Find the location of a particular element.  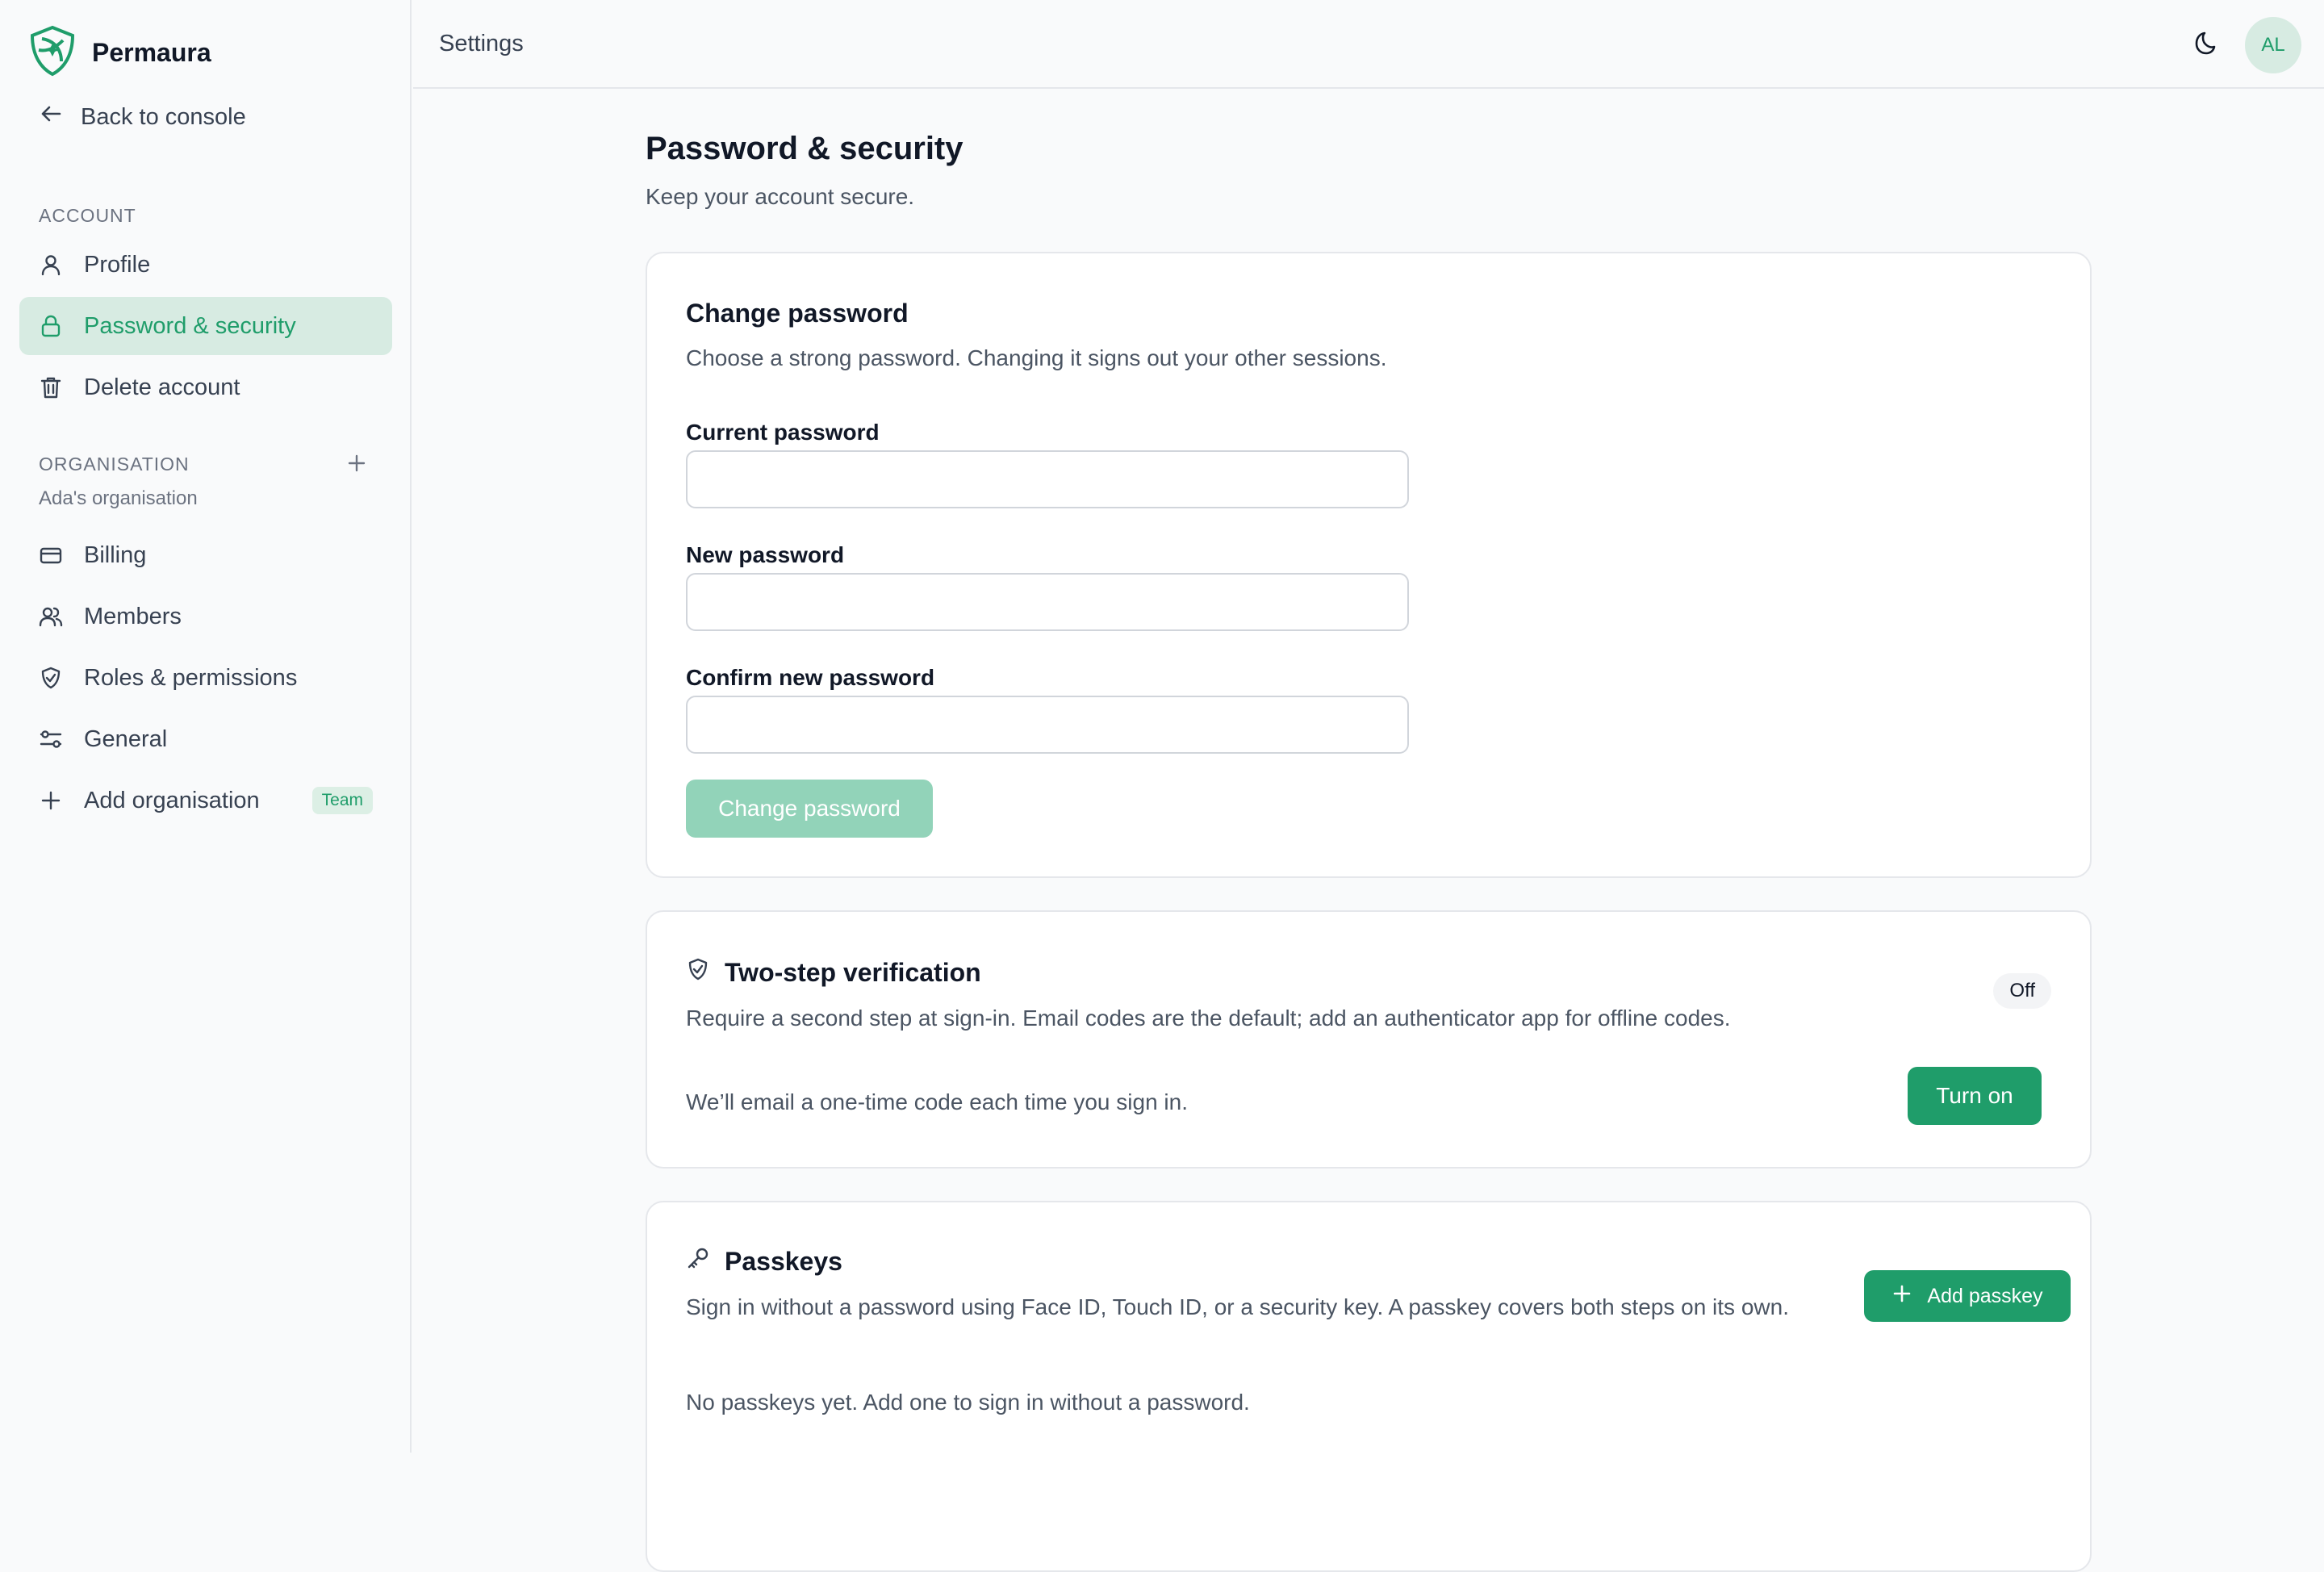

sidebar-item-label: General is located at coordinates (125, 739).